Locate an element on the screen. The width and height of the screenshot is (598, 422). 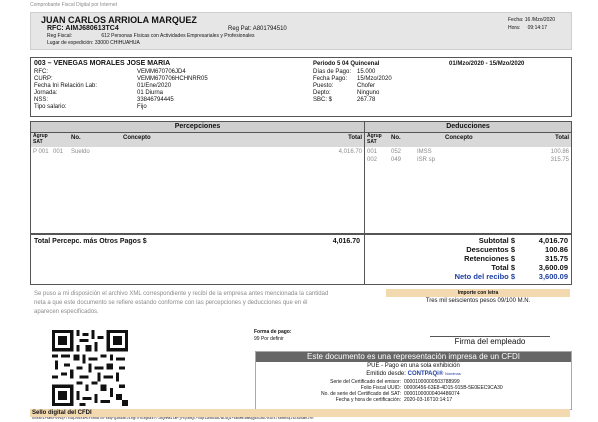
perc-row-agrup: P 001 is located at coordinates (41, 152).